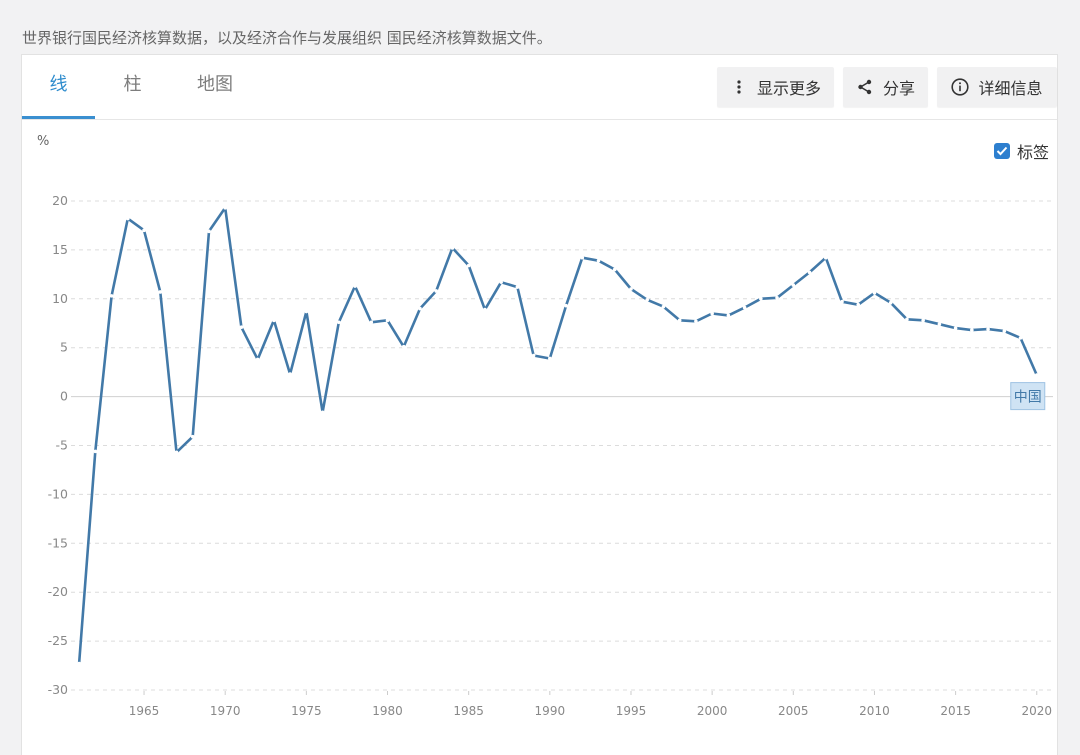  I want to click on x-tick-label: 1990, so click(550, 711).